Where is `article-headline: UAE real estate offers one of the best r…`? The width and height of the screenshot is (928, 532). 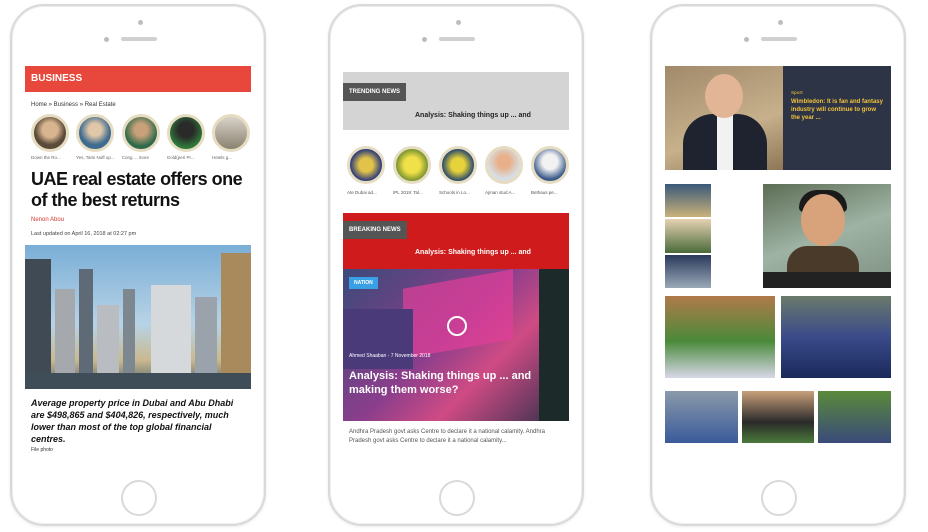
article-headline: UAE real estate offers one of the best r… is located at coordinates (137, 189).